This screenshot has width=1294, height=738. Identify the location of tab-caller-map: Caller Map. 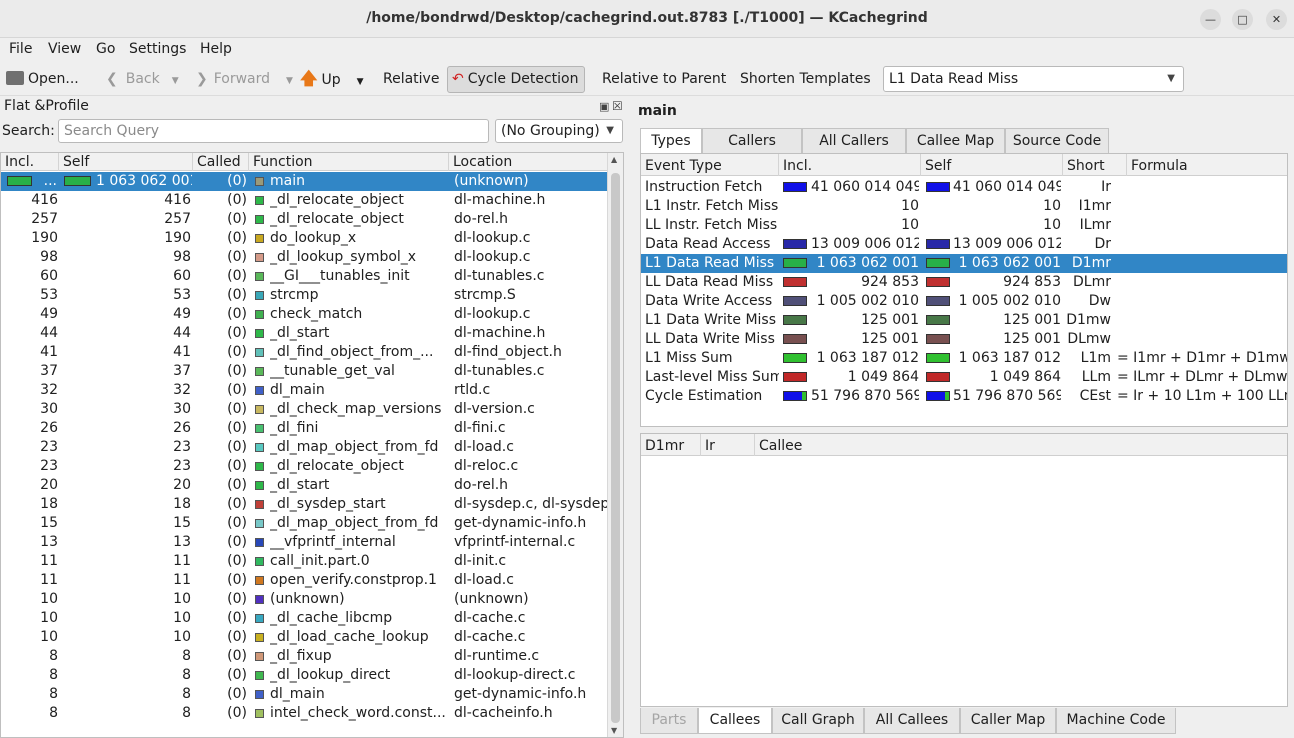
(1008, 721).